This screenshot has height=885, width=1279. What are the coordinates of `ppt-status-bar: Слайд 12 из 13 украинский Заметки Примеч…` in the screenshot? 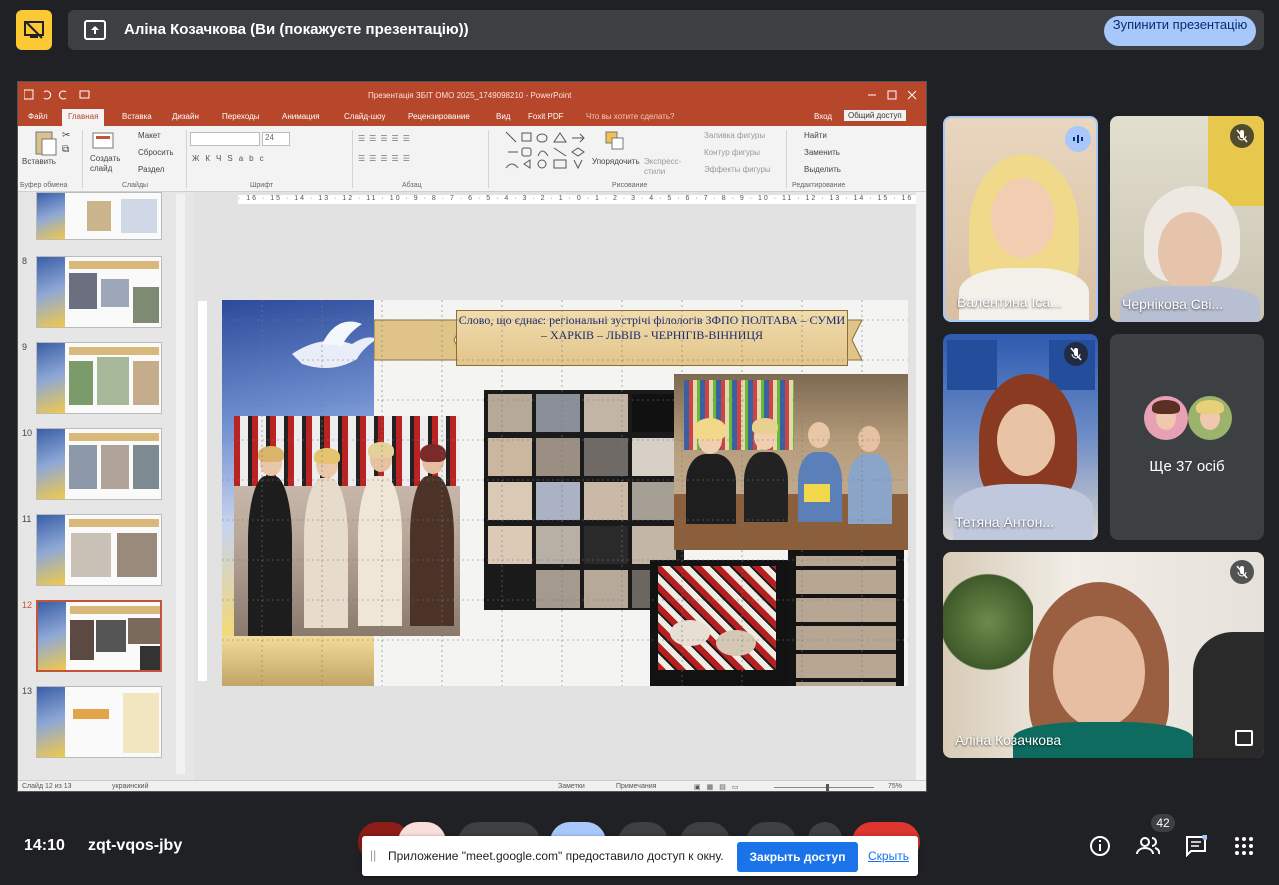 It's located at (472, 785).